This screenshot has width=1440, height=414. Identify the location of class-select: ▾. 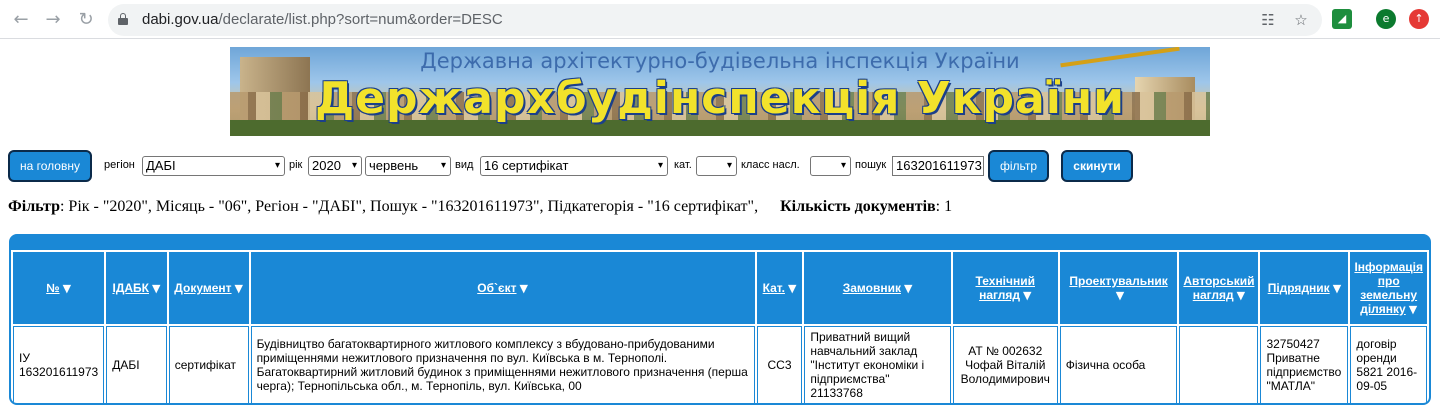
(830, 166).